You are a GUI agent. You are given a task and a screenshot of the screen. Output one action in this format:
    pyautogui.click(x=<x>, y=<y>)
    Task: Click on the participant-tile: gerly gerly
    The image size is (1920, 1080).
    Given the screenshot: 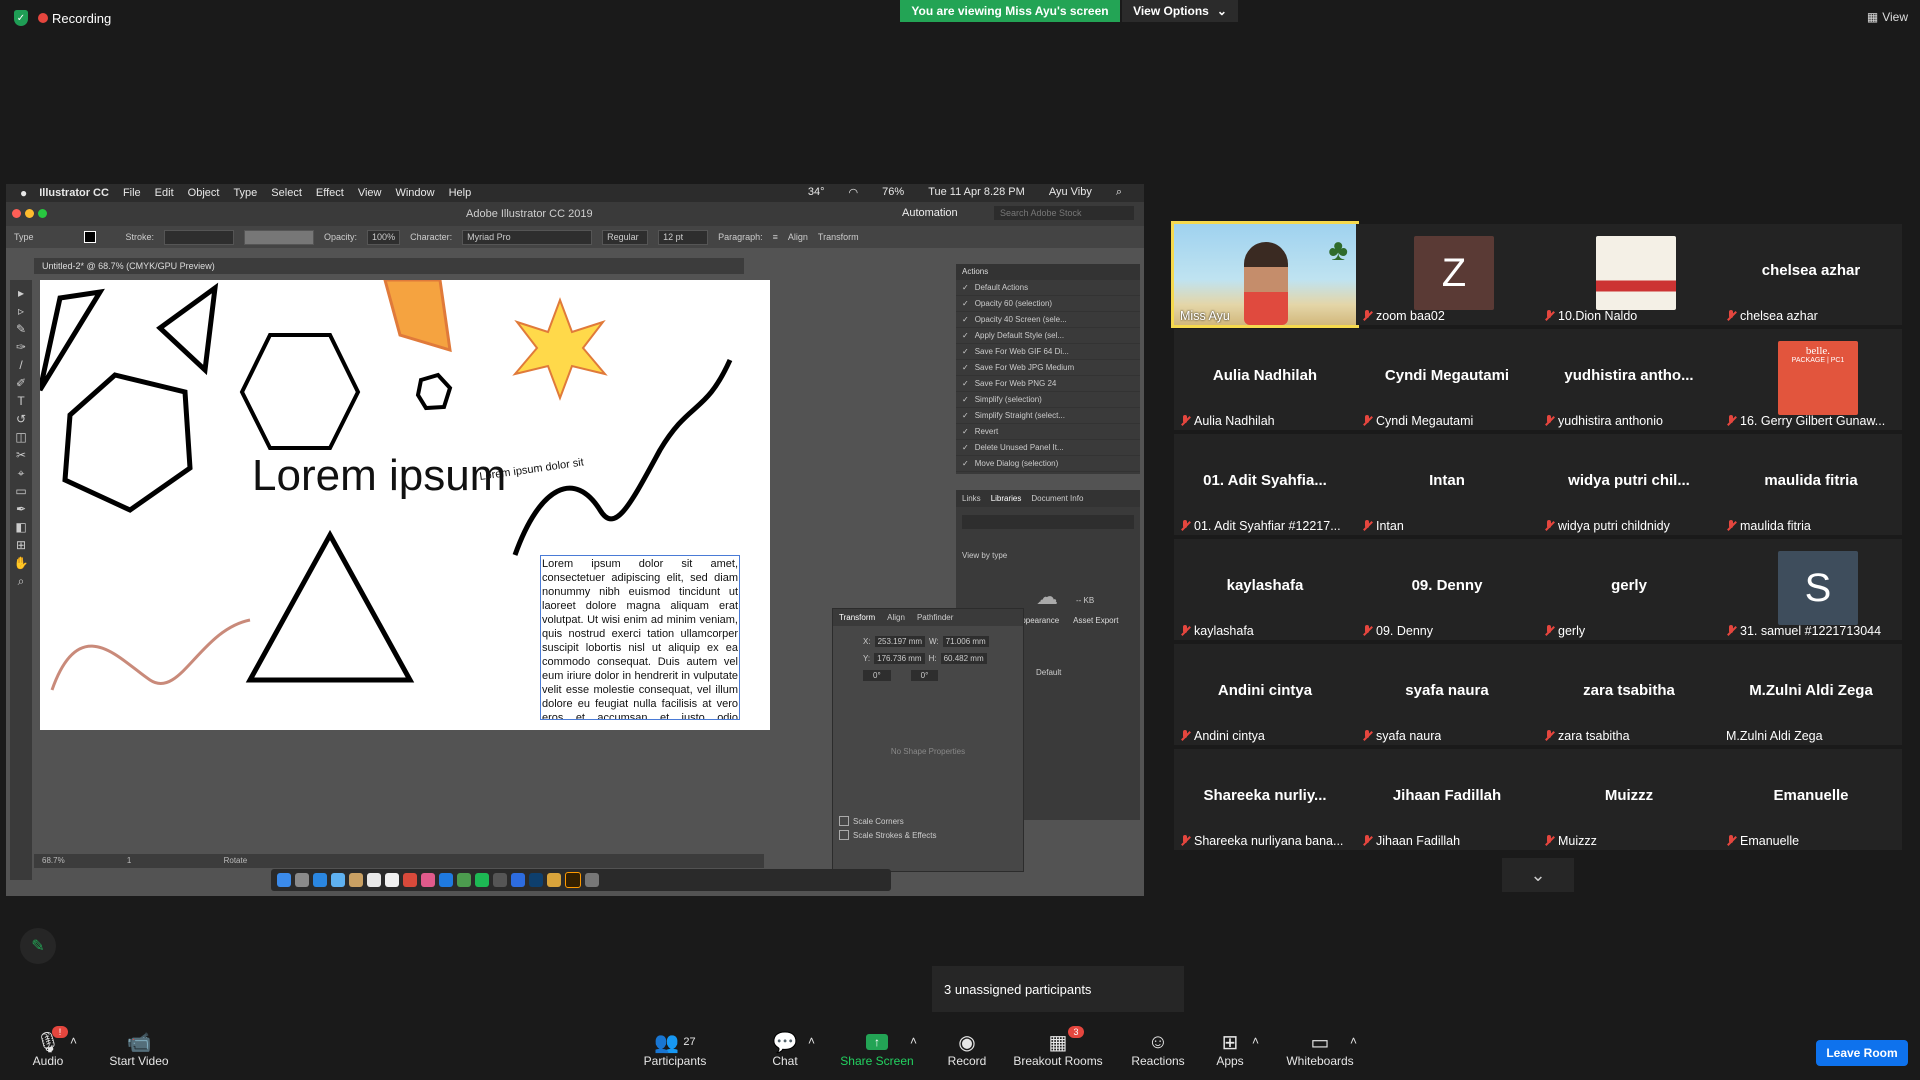 What is the action you would take?
    pyautogui.click(x=1629, y=589)
    